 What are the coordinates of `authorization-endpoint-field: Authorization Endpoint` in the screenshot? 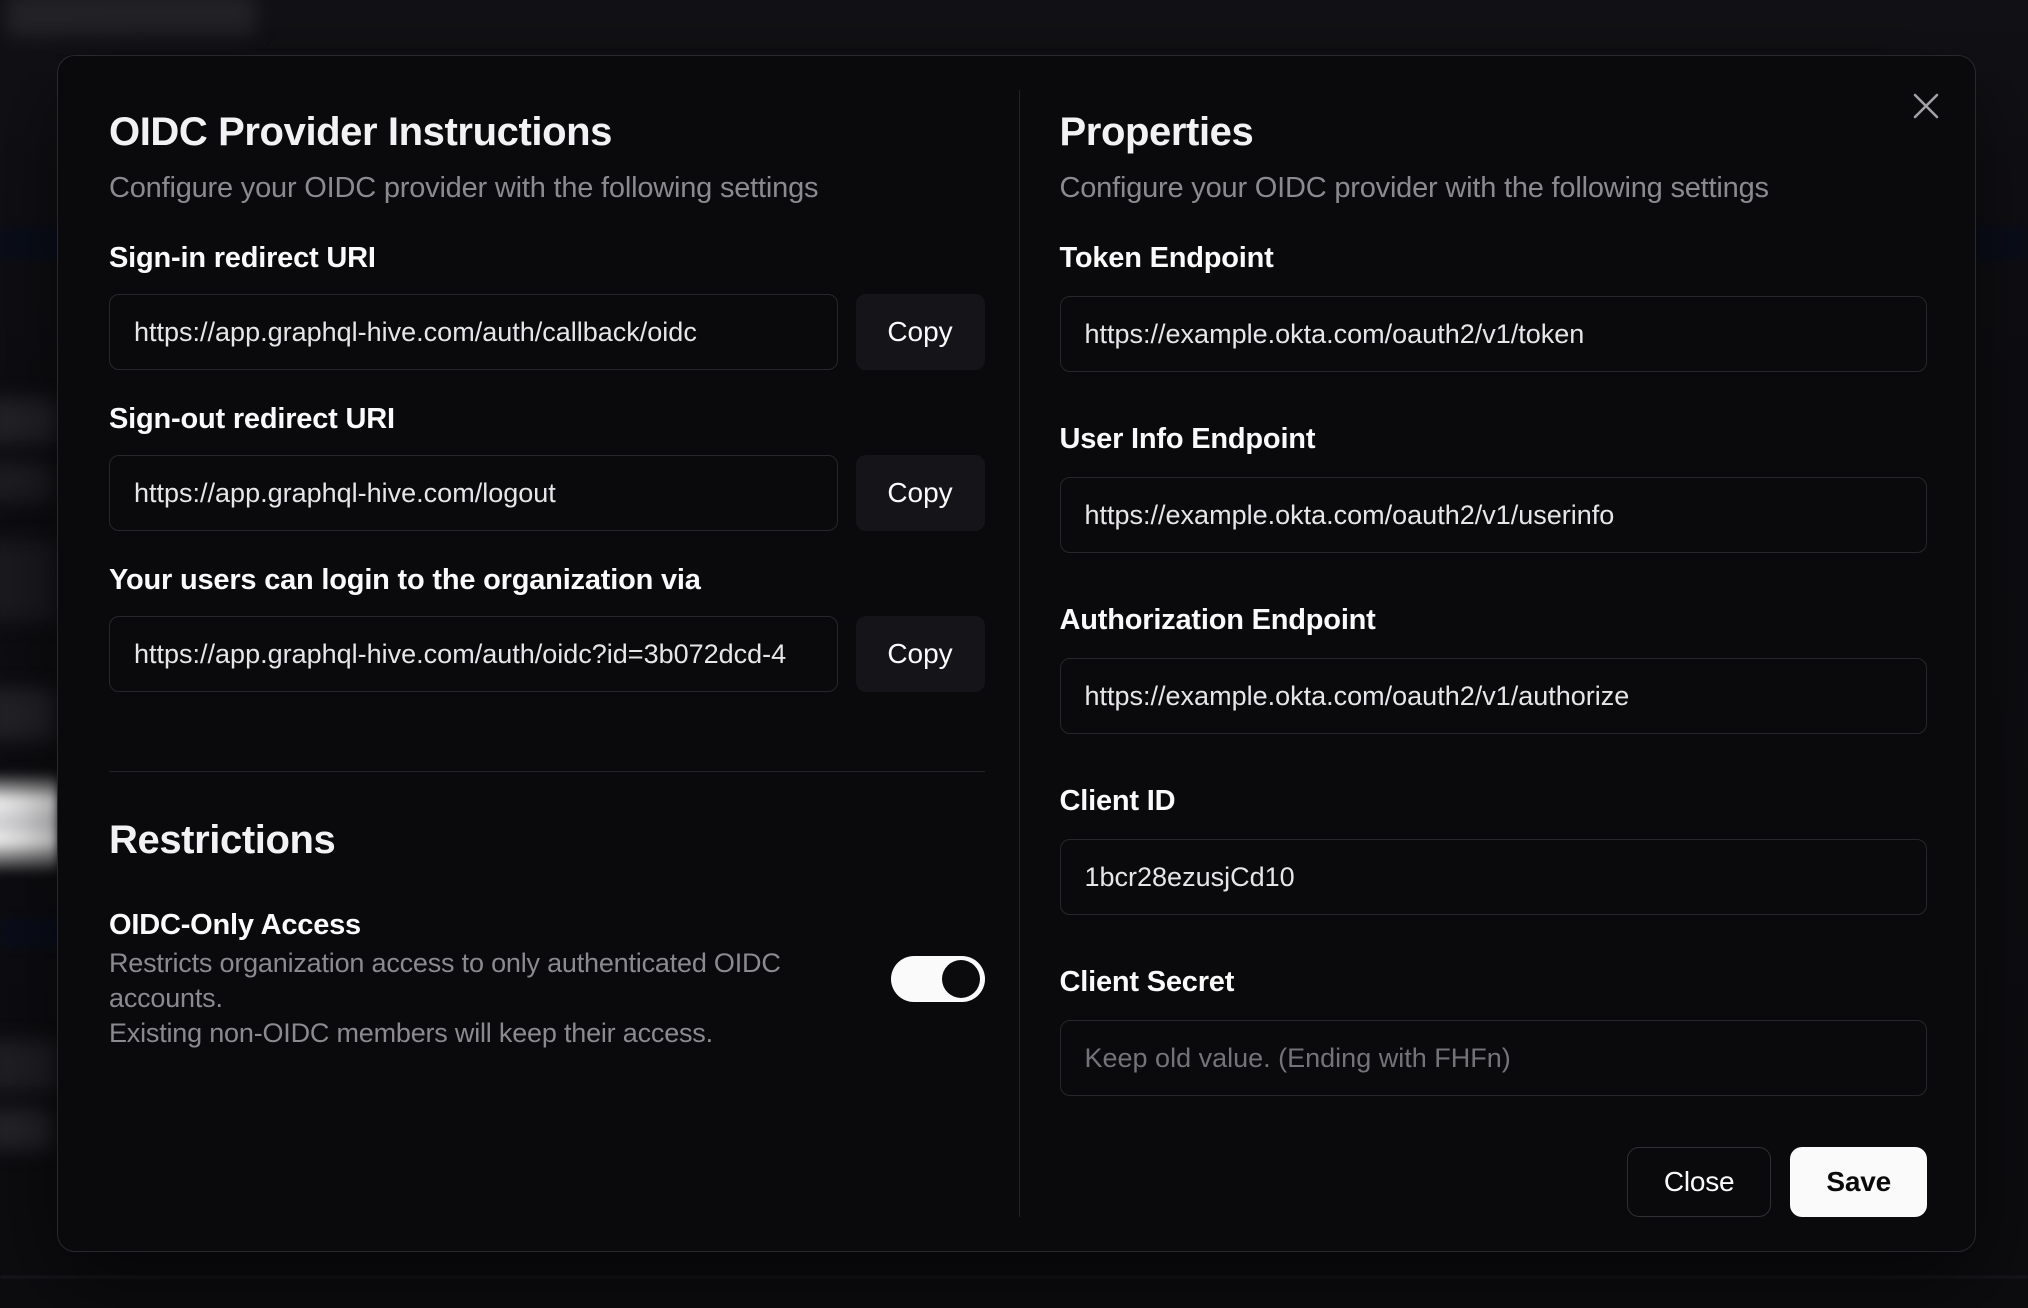 It's located at (1493, 675).